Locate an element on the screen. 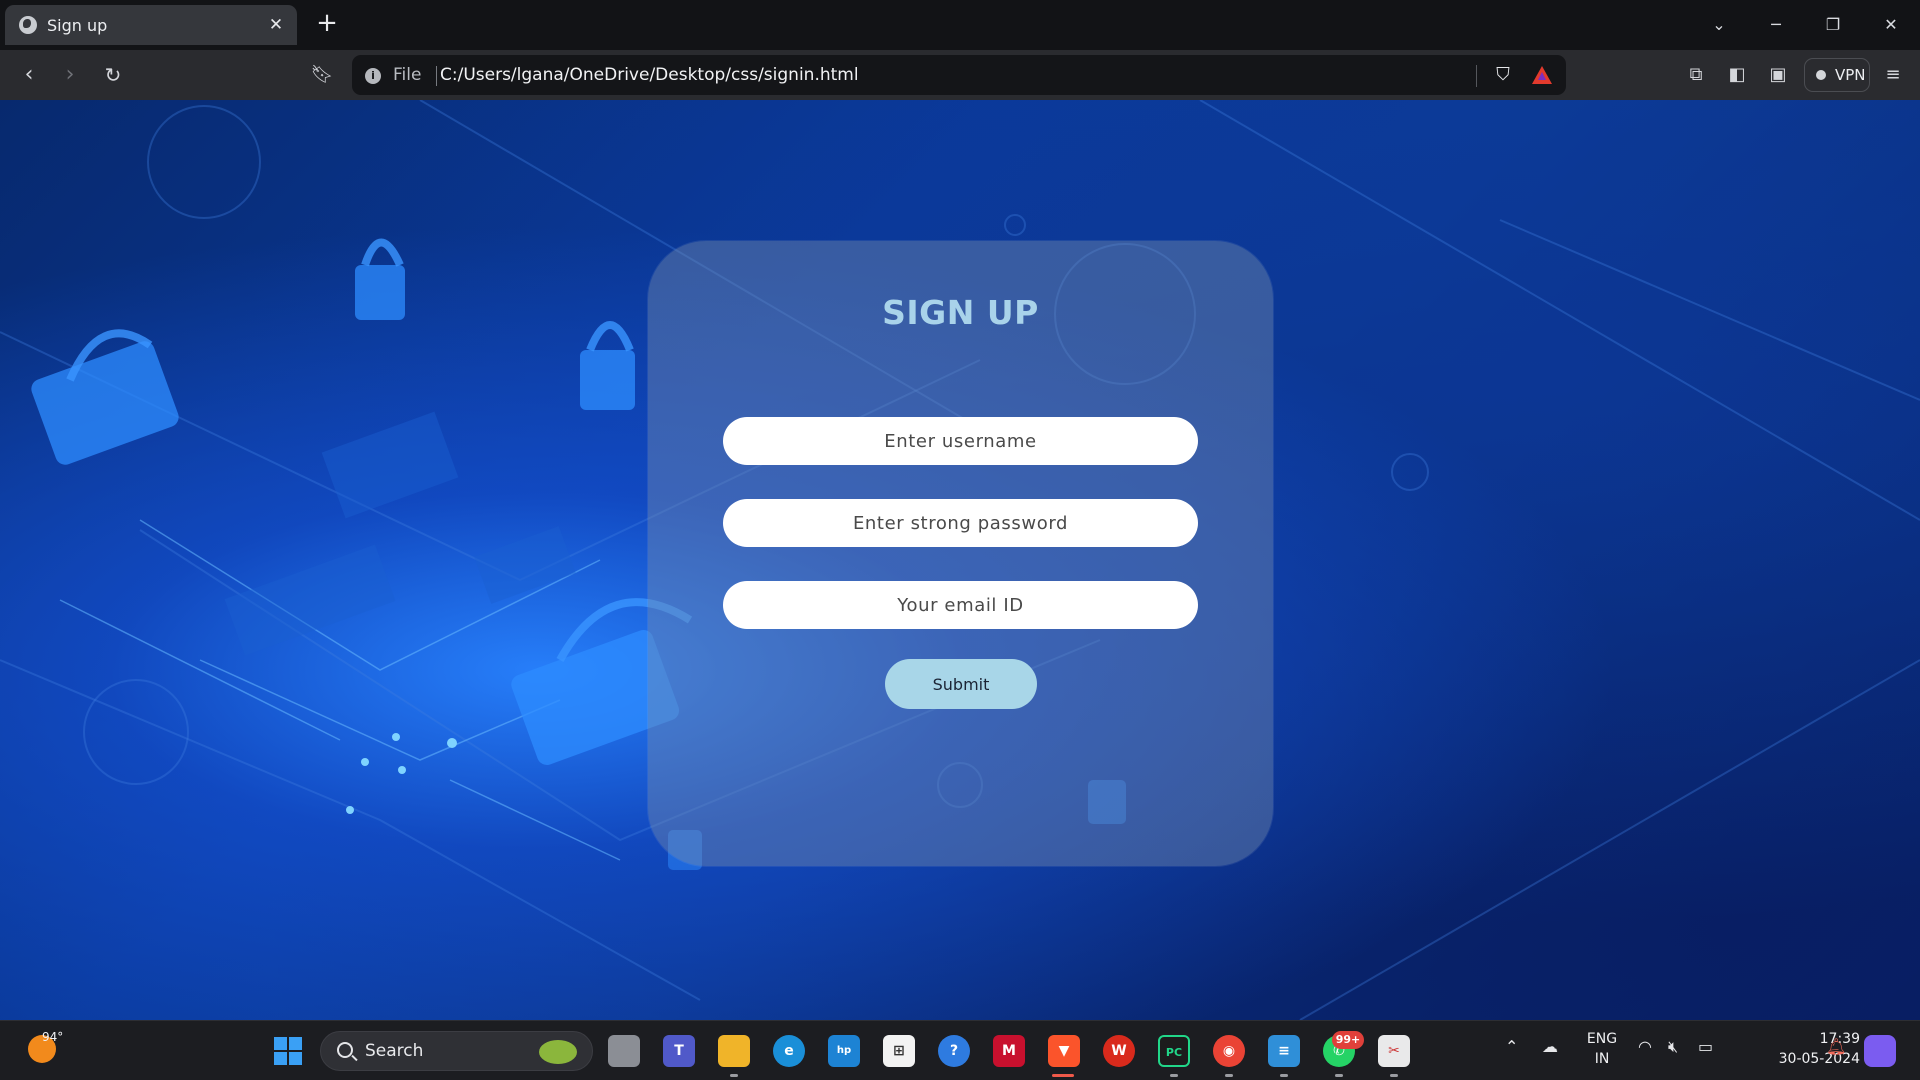 This screenshot has height=1080, width=1920. vpn-button: VPN is located at coordinates (1837, 75).